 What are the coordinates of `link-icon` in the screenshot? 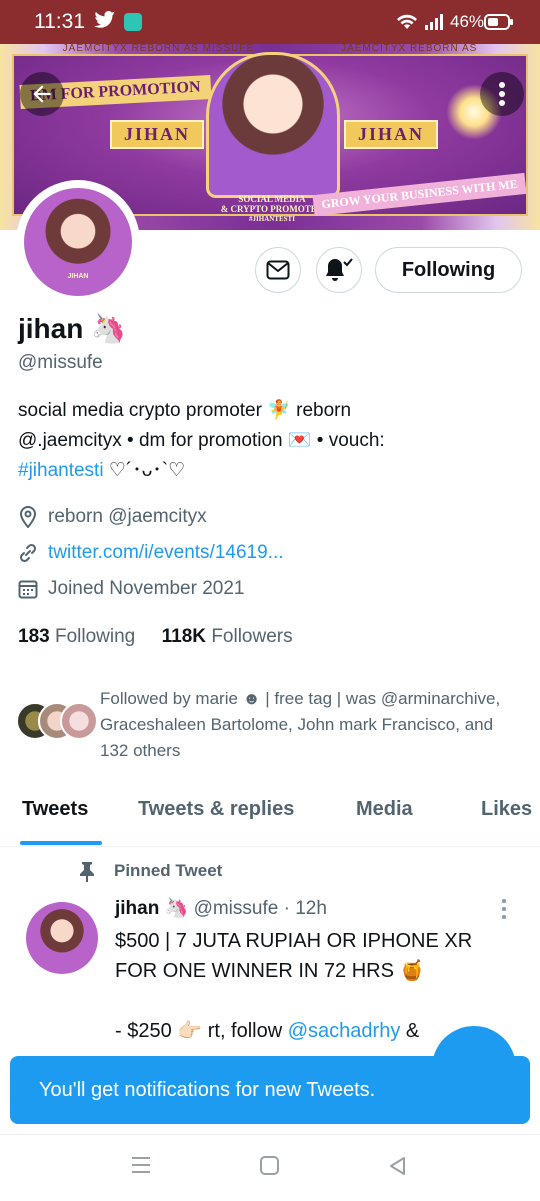 It's located at (28, 553).